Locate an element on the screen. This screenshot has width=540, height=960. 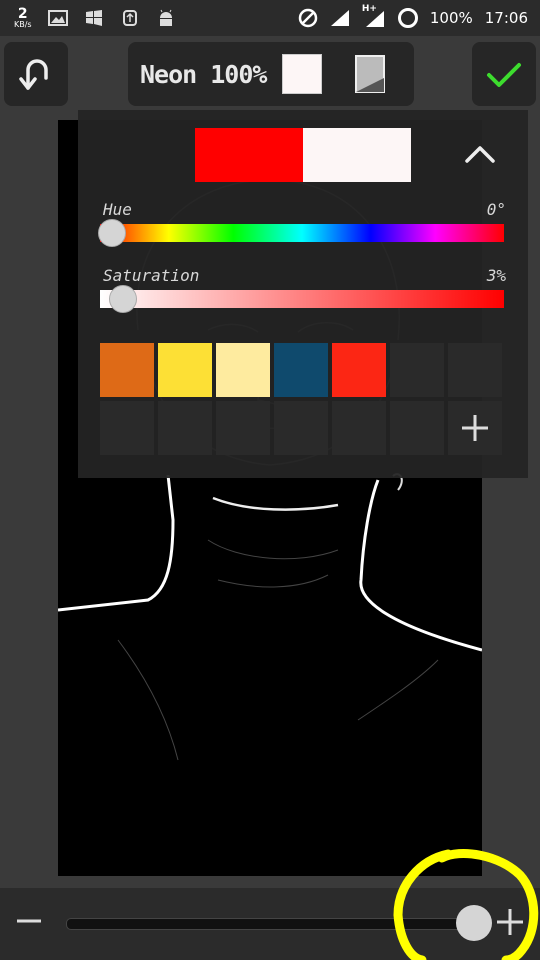
hue-label: Hue is located at coordinates (117, 209).